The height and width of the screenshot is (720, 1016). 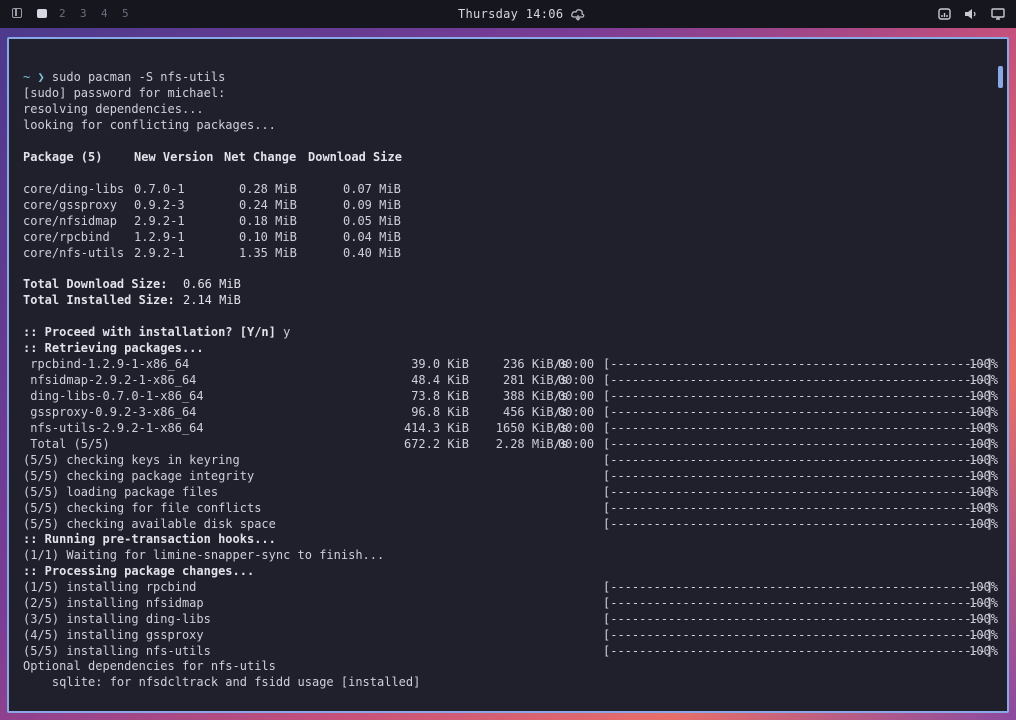 What do you see at coordinates (149, 524) in the screenshot?
I see `check-text: (5/5) checking available disk space` at bounding box center [149, 524].